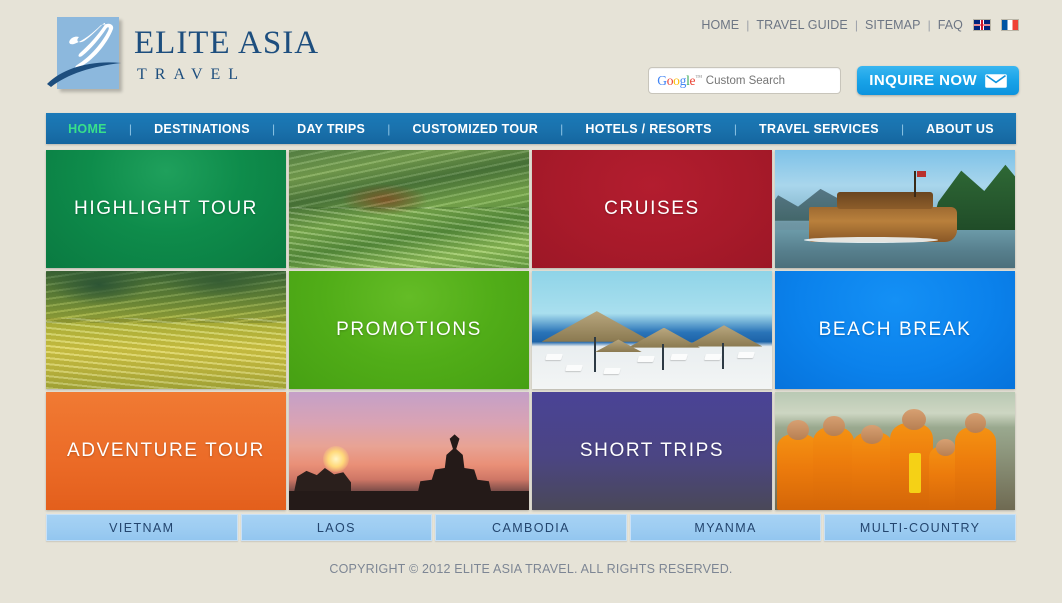  What do you see at coordinates (84, 55) in the screenshot?
I see `bird-sail-logo-icon` at bounding box center [84, 55].